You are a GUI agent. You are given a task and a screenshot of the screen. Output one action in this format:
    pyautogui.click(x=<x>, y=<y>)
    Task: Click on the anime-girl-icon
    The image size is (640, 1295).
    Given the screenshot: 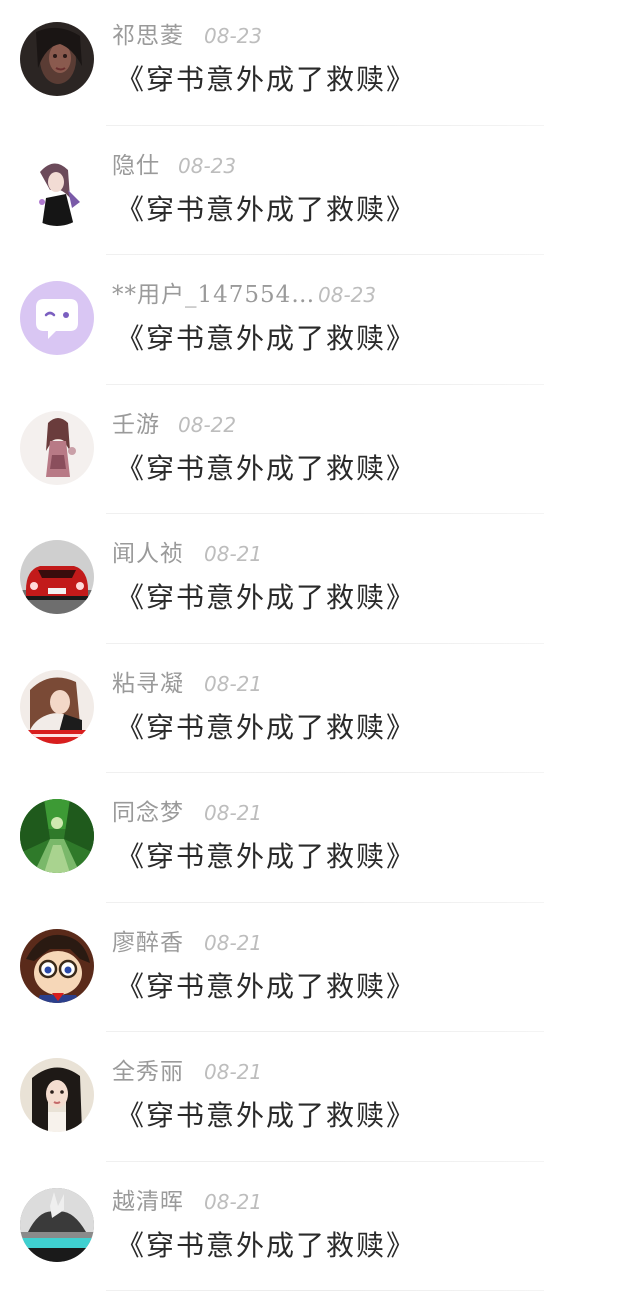 What is the action you would take?
    pyautogui.click(x=57, y=189)
    